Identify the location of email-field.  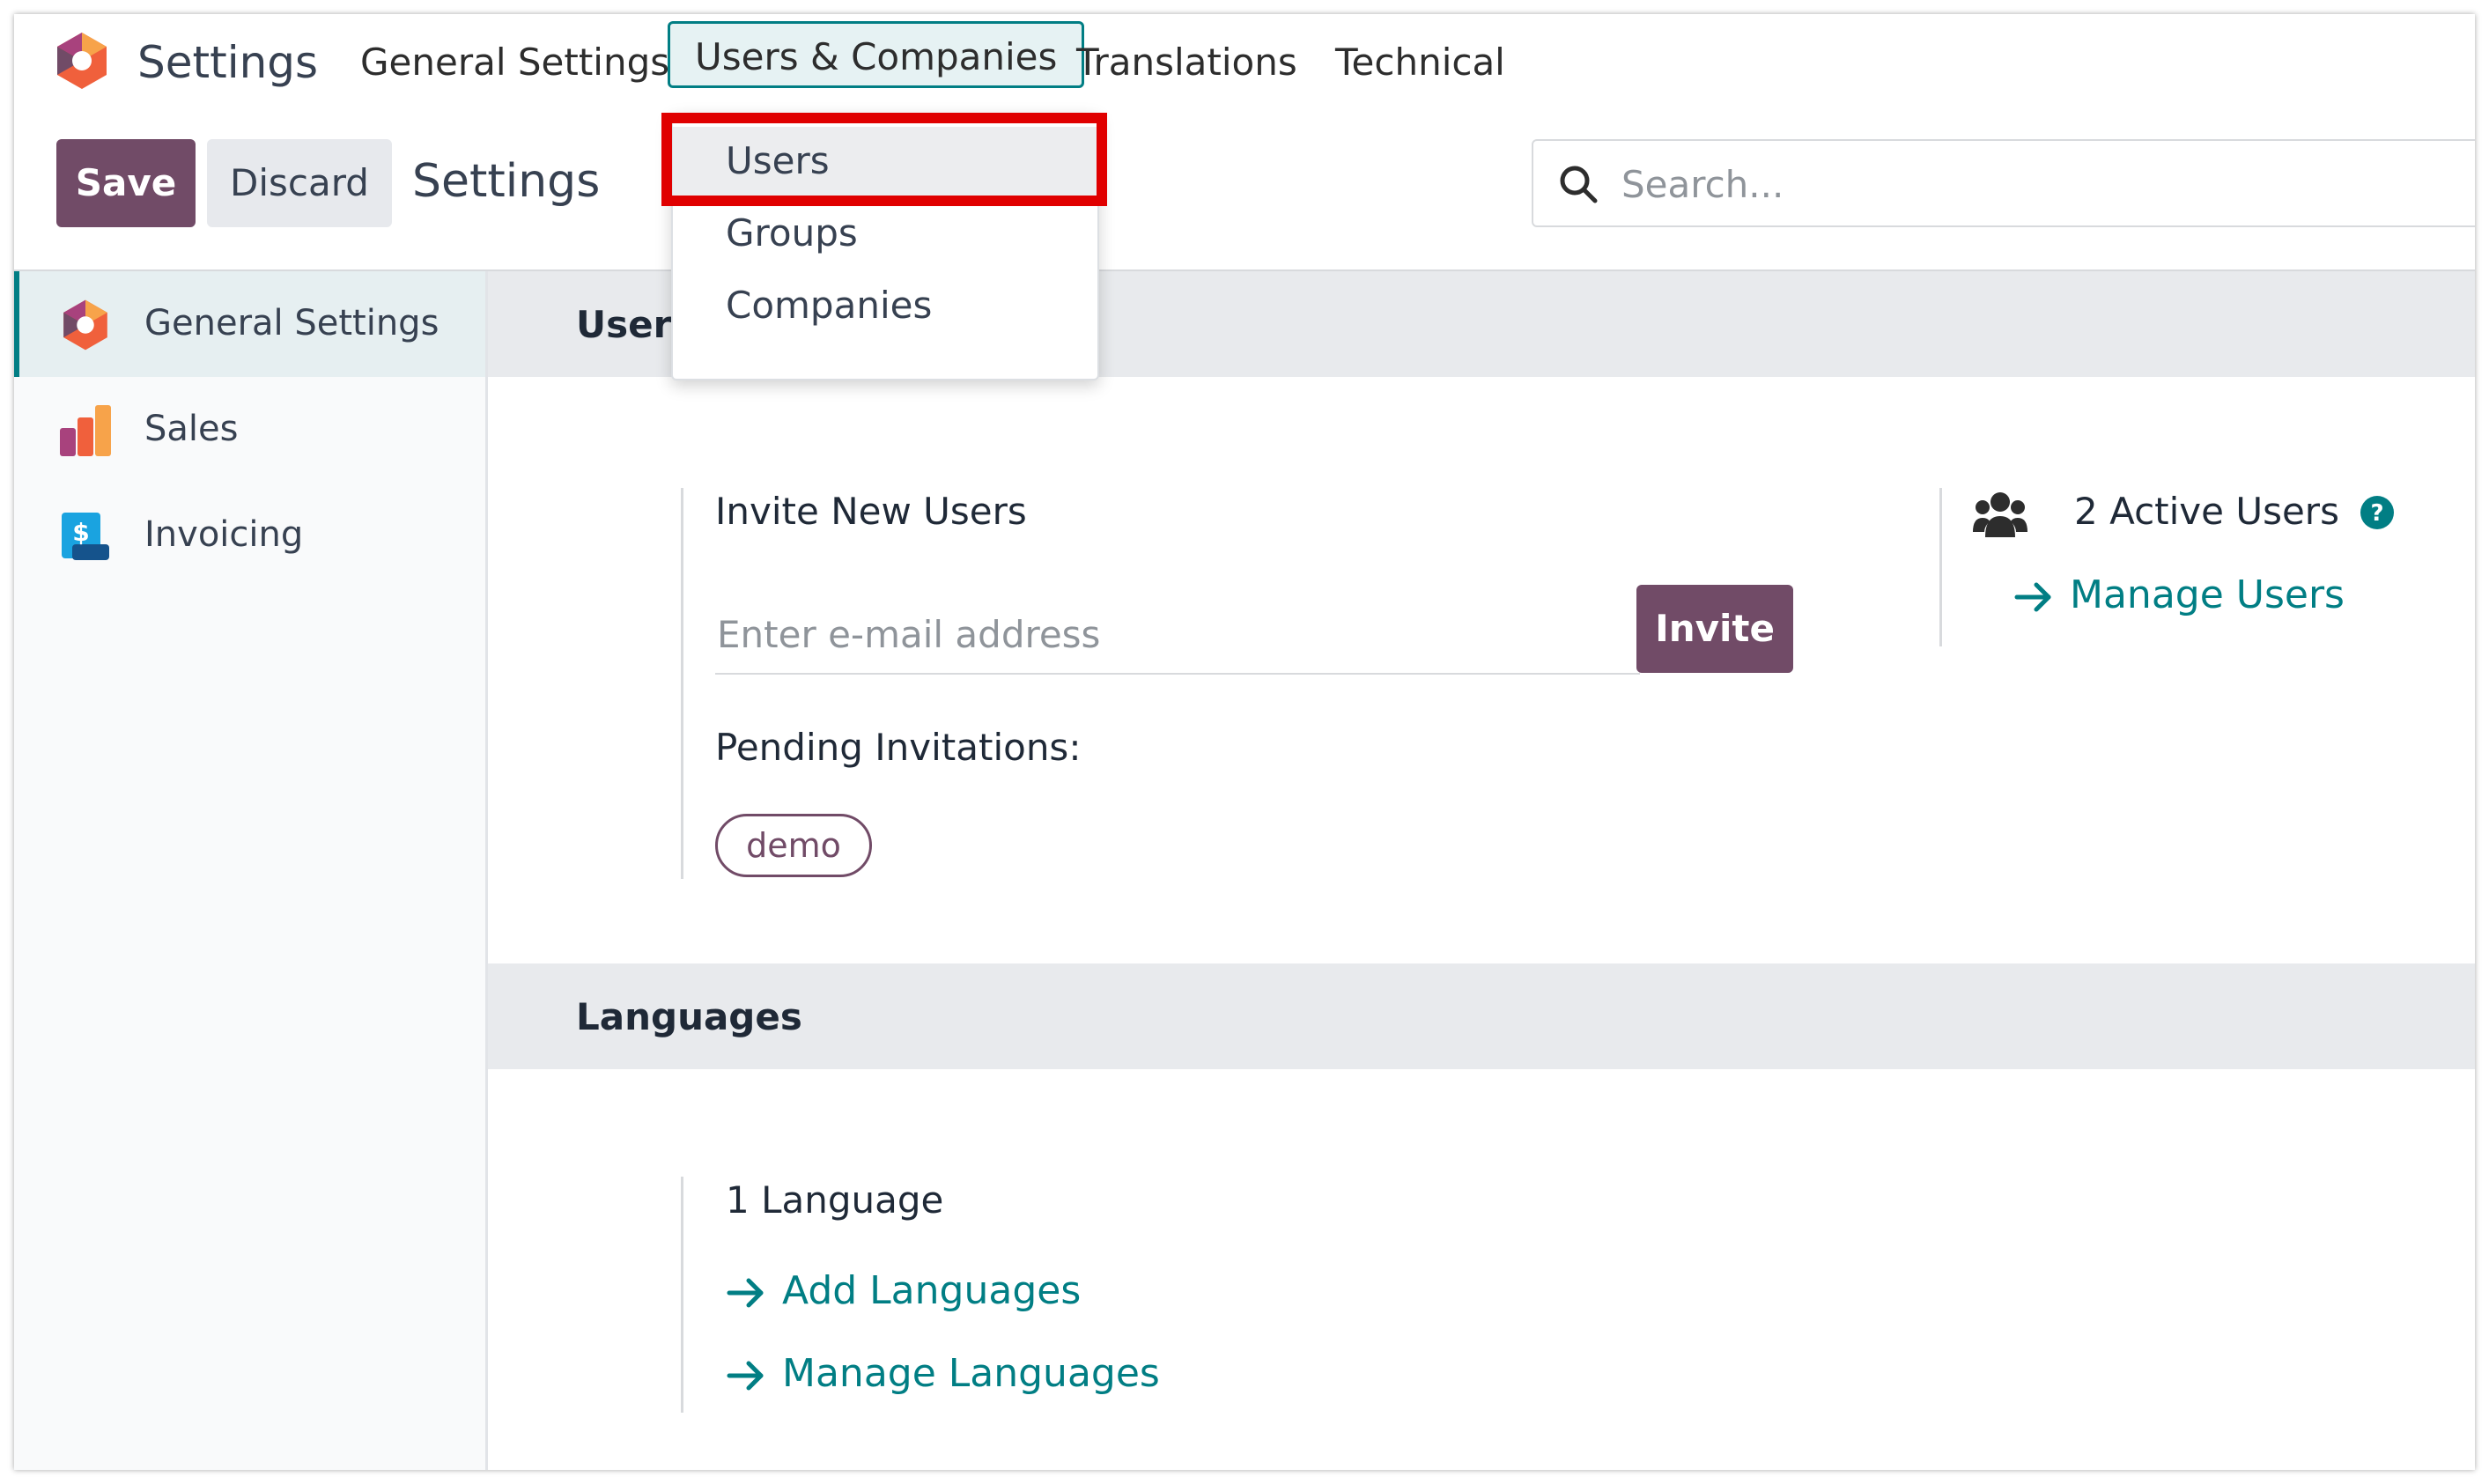
(1177, 635).